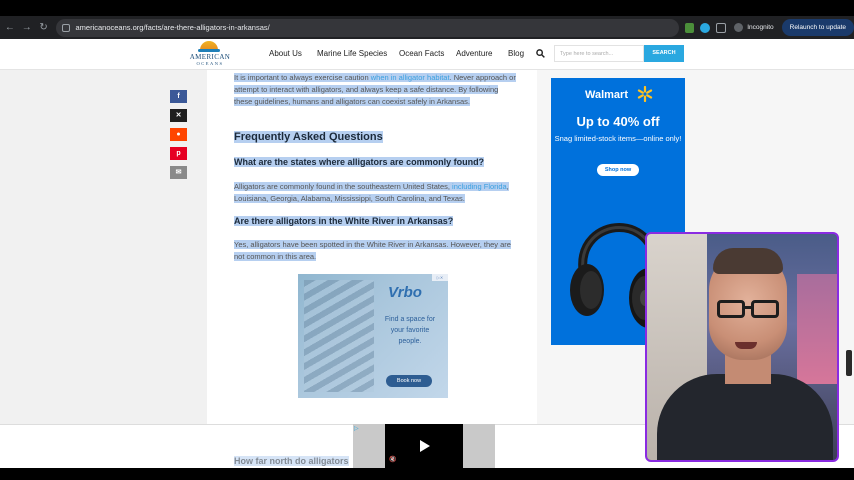 This screenshot has width=854, height=480. What do you see at coordinates (178, 96) in the screenshot?
I see `facebook-icon: f` at bounding box center [178, 96].